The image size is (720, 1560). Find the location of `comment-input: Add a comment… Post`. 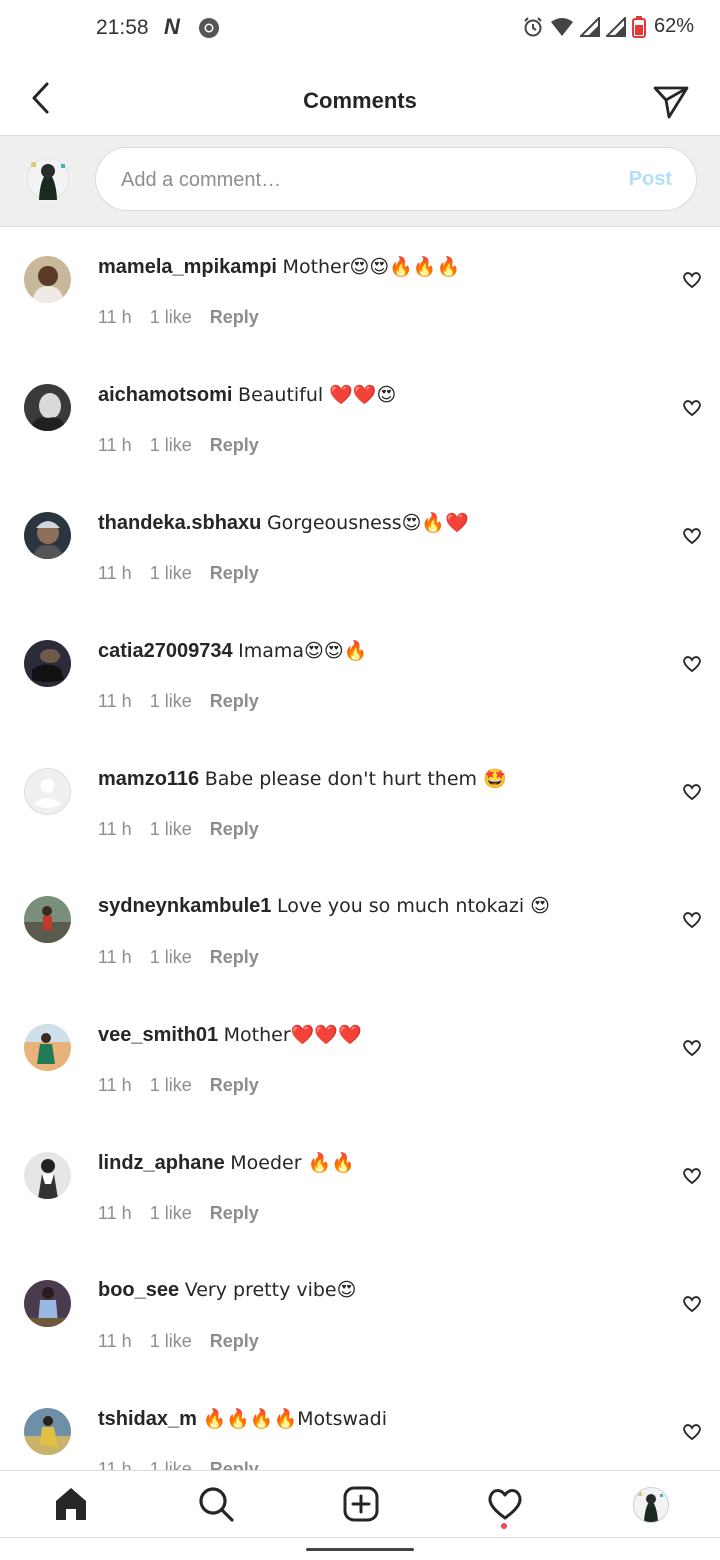

comment-input: Add a comment… Post is located at coordinates (396, 179).